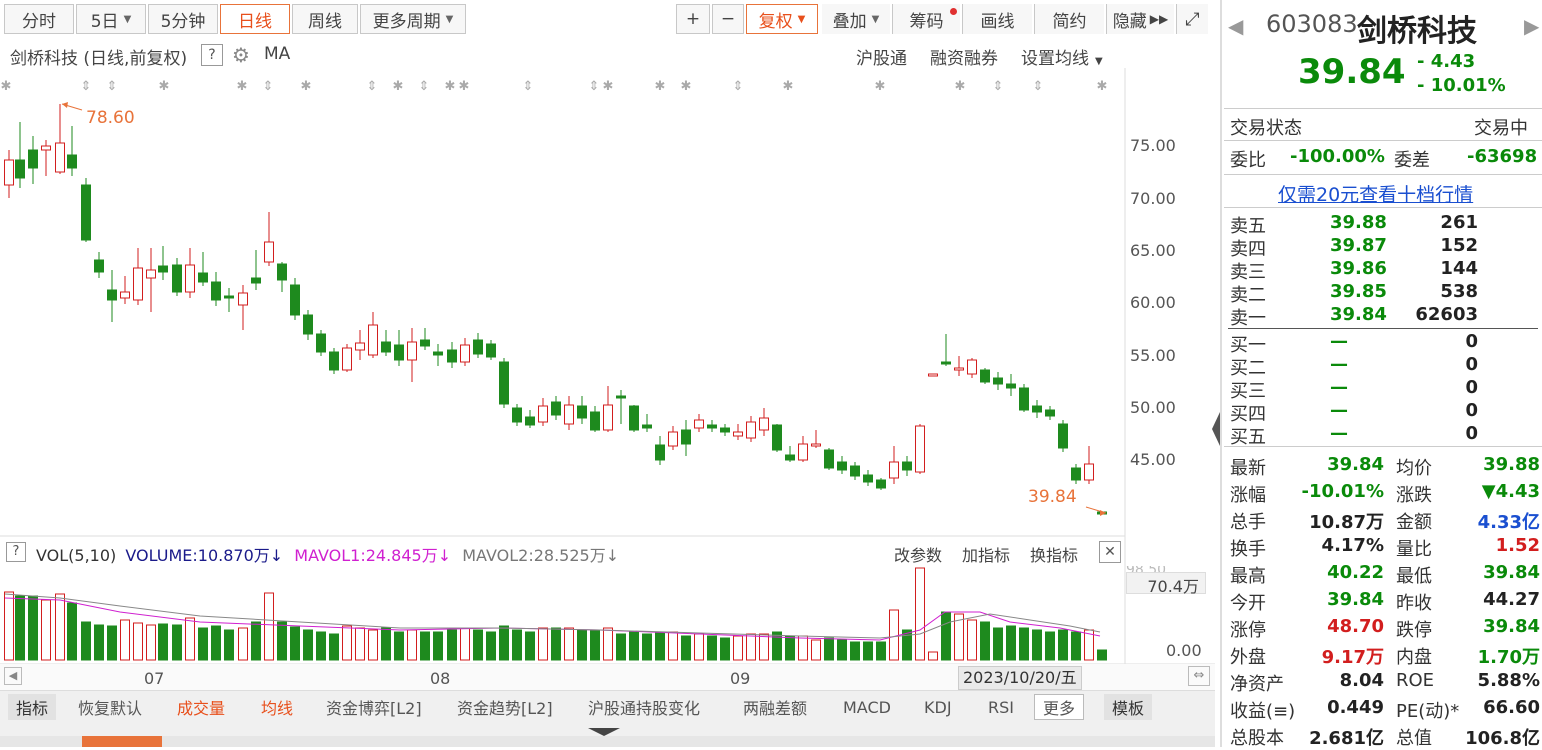  What do you see at coordinates (1248, 495) in the screenshot?
I see `stat-label: 涨幅` at bounding box center [1248, 495].